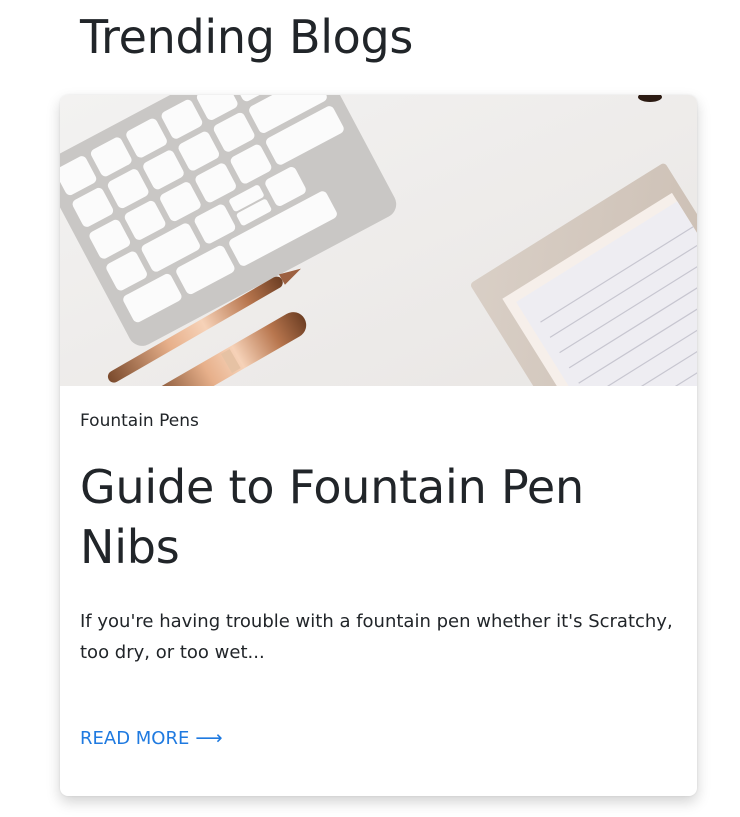  Describe the element at coordinates (209, 738) in the screenshot. I see `arrow-right-icon: ⟶` at that location.